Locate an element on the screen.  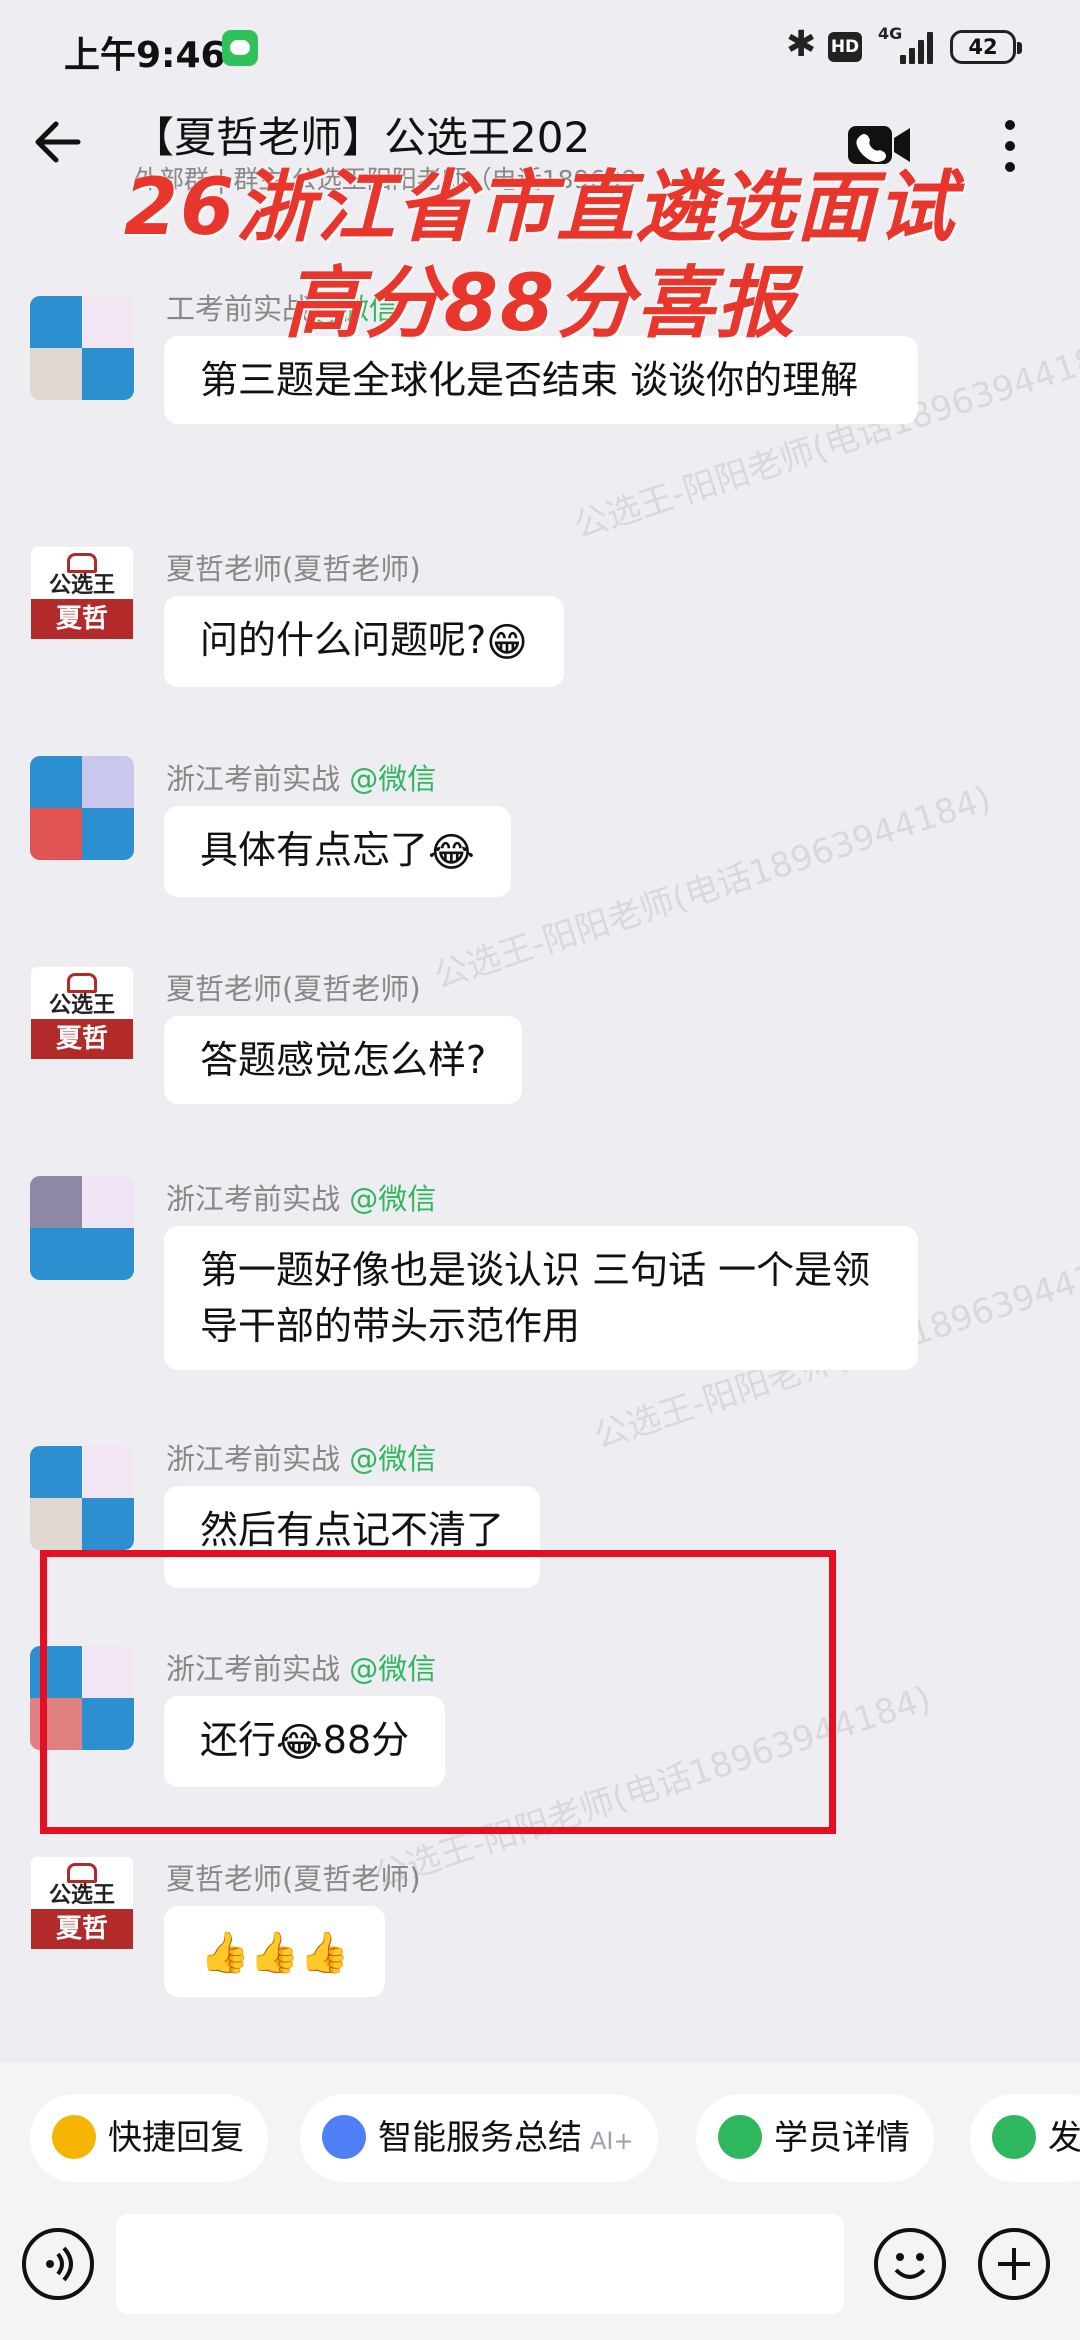
thumbs-up-emoji: 👍👍👍 is located at coordinates (275, 1952).